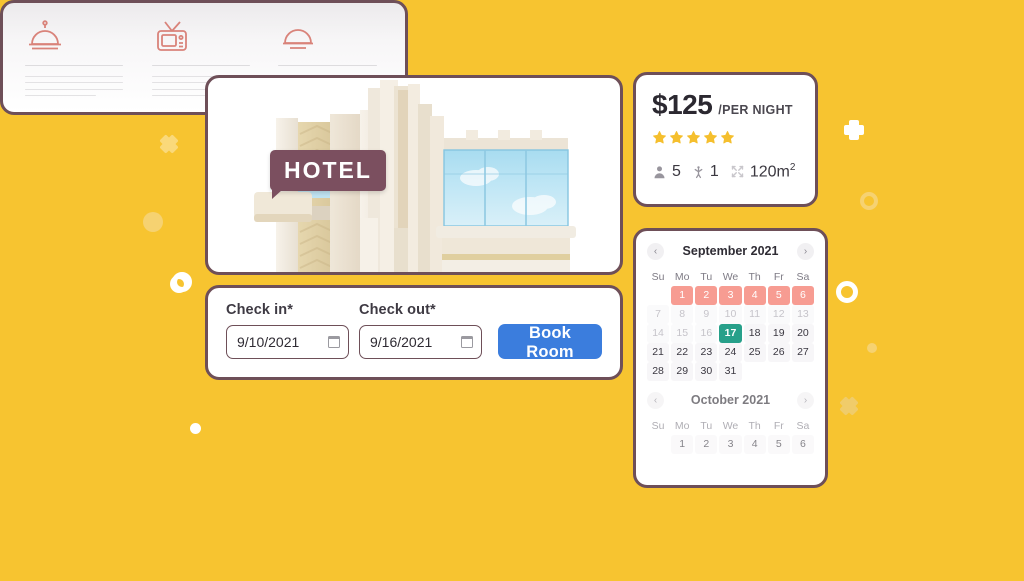 Image resolution: width=1024 pixels, height=581 pixels. What do you see at coordinates (550, 342) in the screenshot?
I see `book-room-button: Book Room` at bounding box center [550, 342].